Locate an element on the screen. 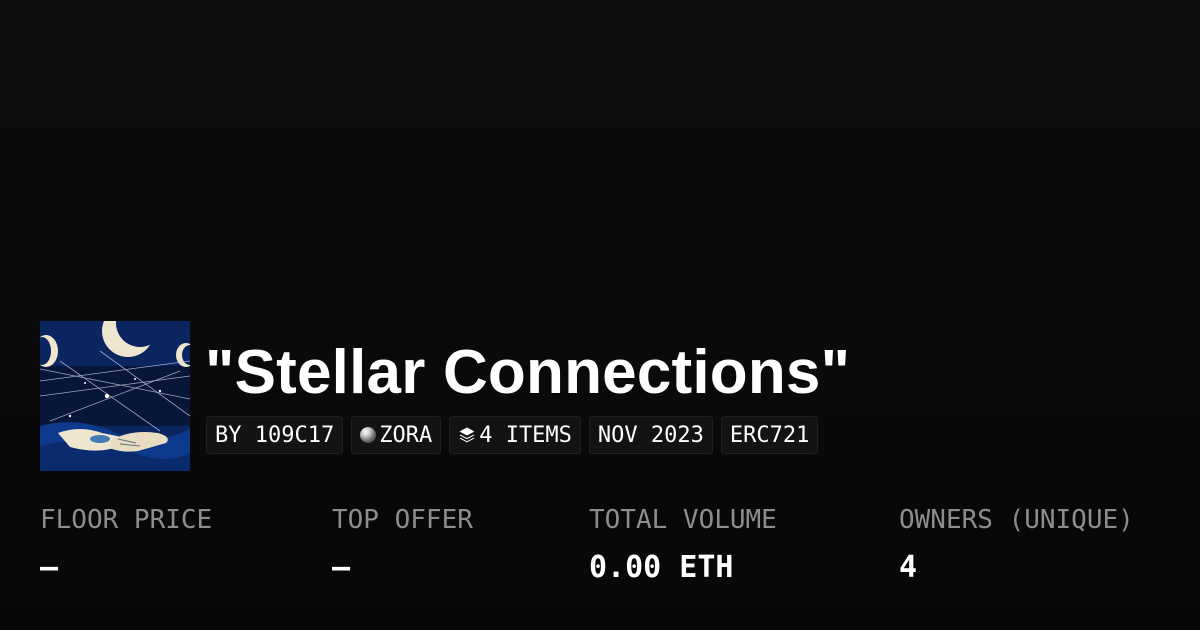 The height and width of the screenshot is (630, 1200). chain-chip: ZORA is located at coordinates (396, 435).